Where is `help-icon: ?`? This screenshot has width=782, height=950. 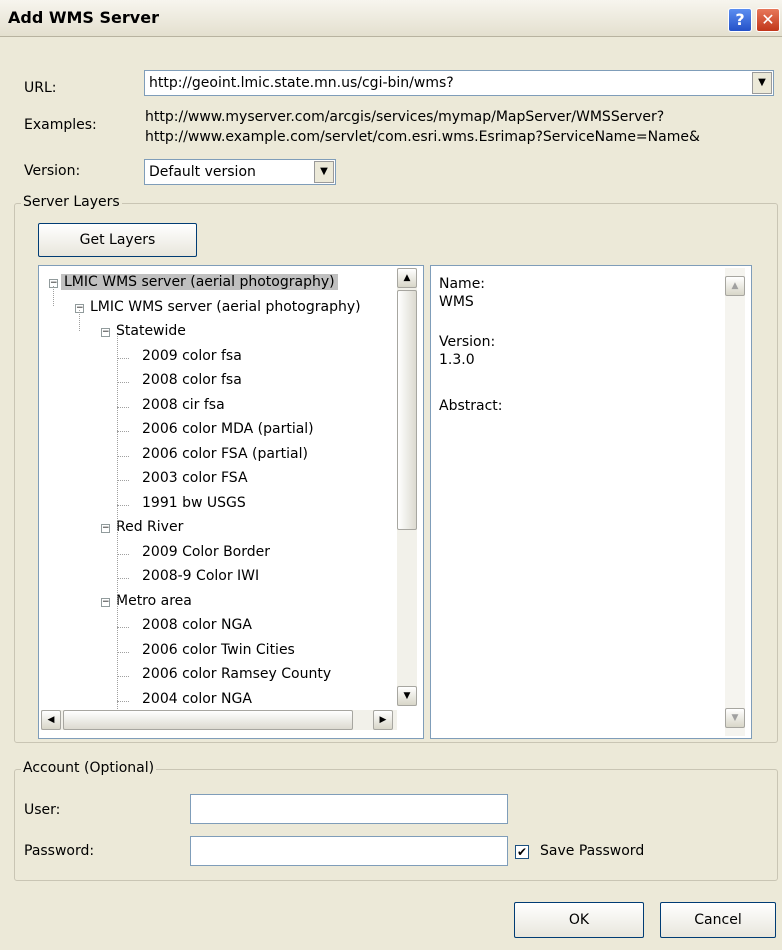
help-icon: ? is located at coordinates (740, 19).